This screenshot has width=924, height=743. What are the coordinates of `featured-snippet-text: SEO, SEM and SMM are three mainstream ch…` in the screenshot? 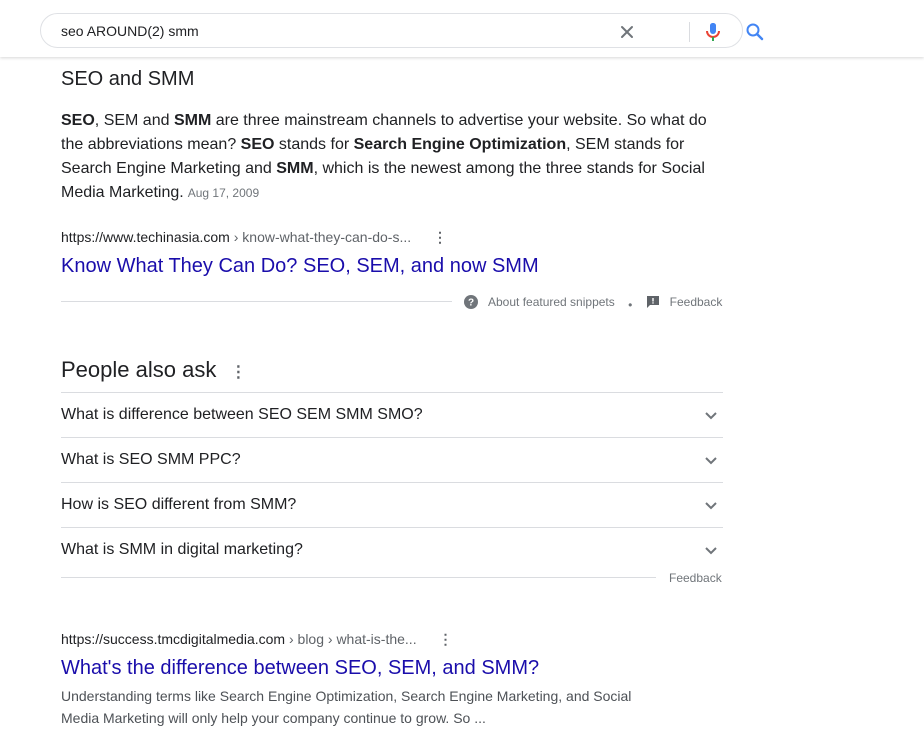 It's located at (384, 156).